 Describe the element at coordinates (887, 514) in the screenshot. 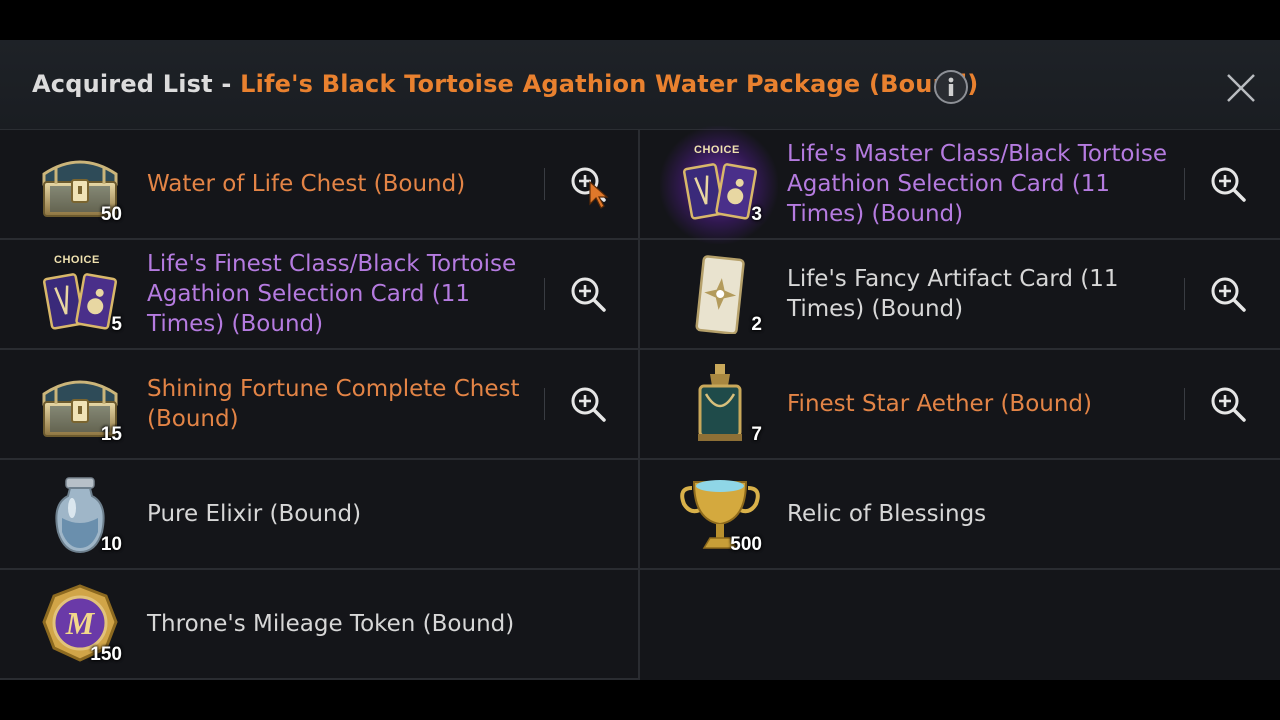

I see `item-name: Relic of Blessings` at that location.